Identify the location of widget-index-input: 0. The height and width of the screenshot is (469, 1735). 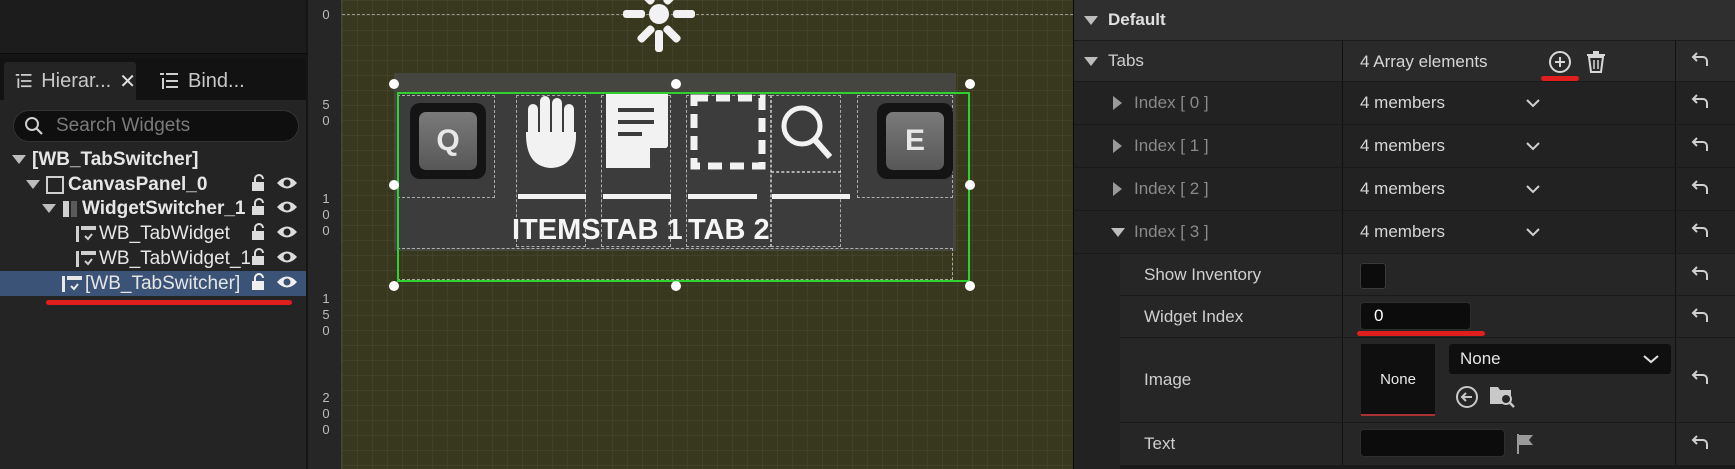
(1415, 316).